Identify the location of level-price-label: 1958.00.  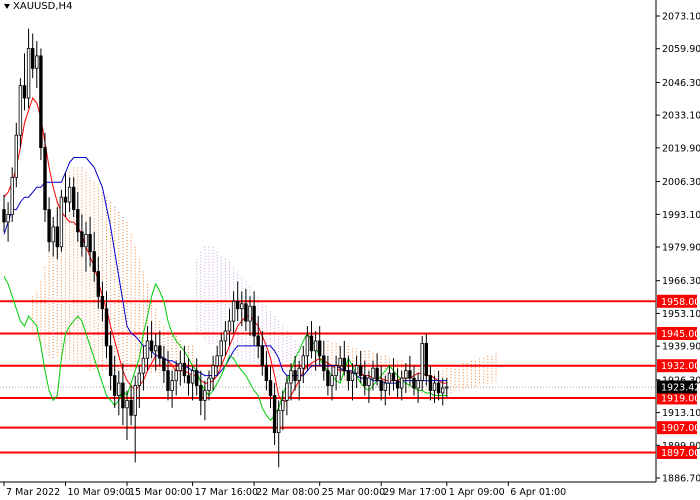
(680, 302).